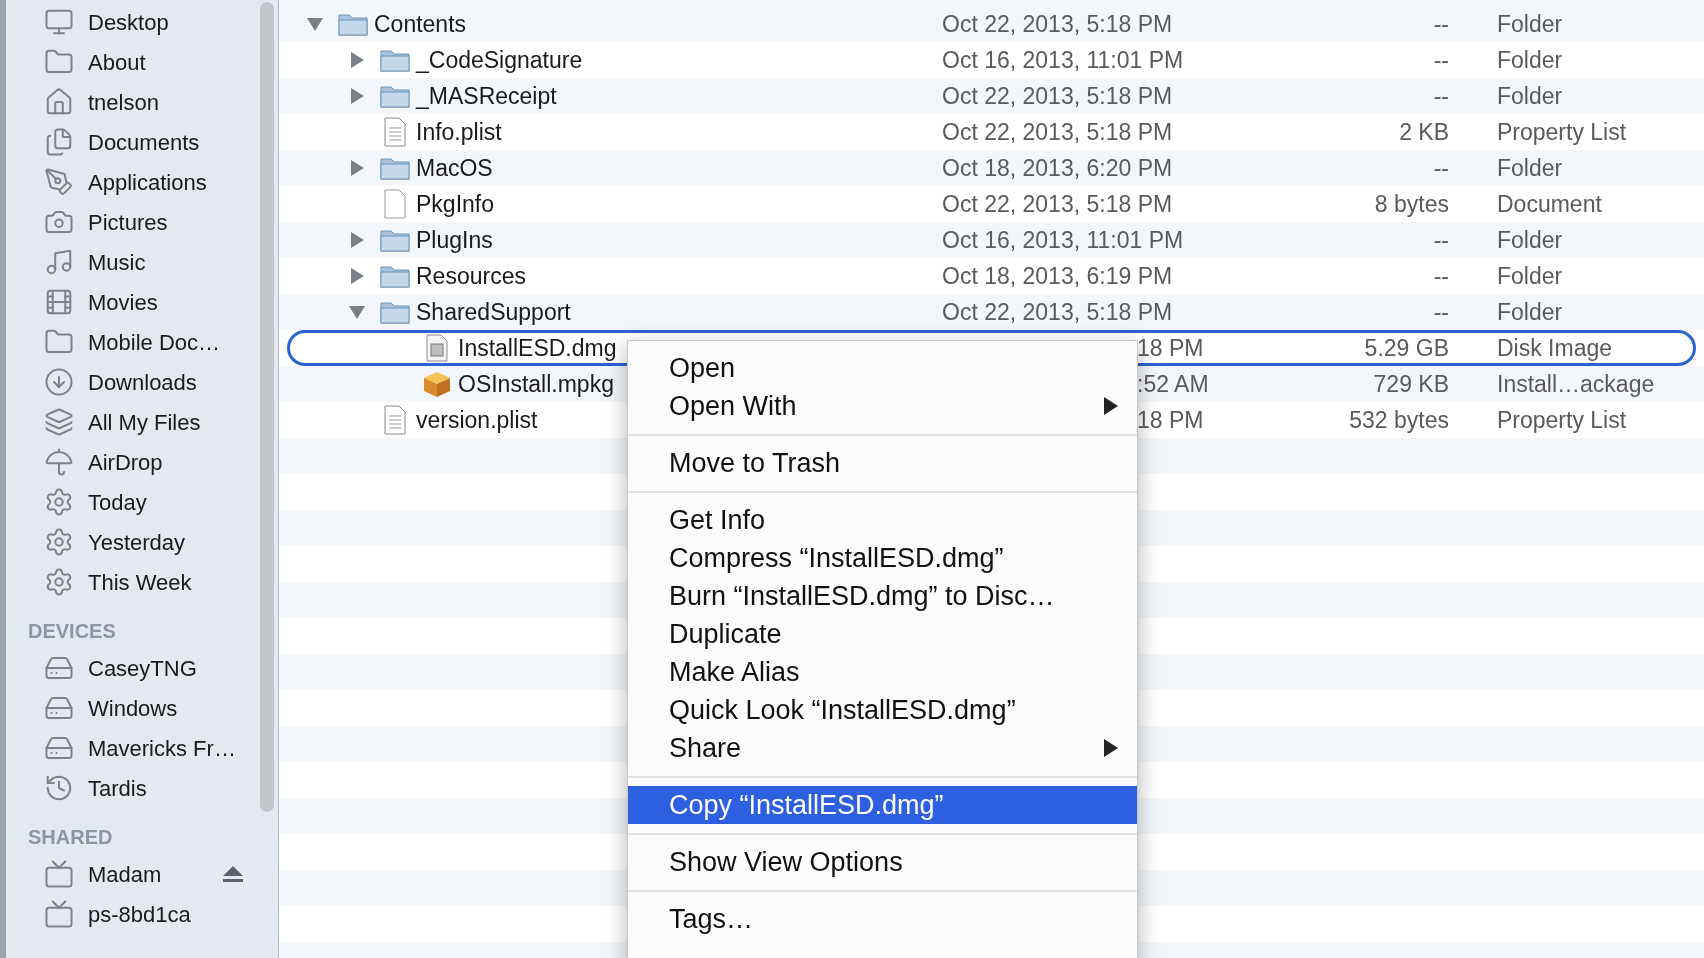 This screenshot has width=1704, height=958. What do you see at coordinates (117, 62) in the screenshot?
I see `sidebar-item: About` at bounding box center [117, 62].